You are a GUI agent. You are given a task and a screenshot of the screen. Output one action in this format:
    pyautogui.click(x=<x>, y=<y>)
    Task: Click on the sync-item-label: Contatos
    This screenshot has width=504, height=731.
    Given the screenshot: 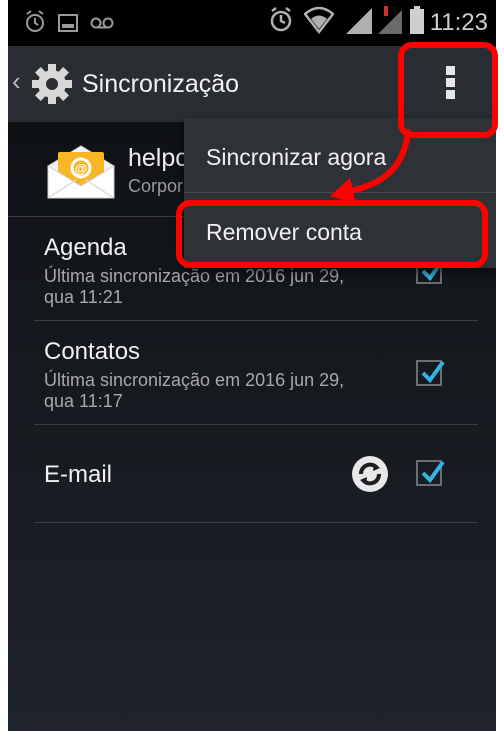 What is the action you would take?
    pyautogui.click(x=92, y=351)
    